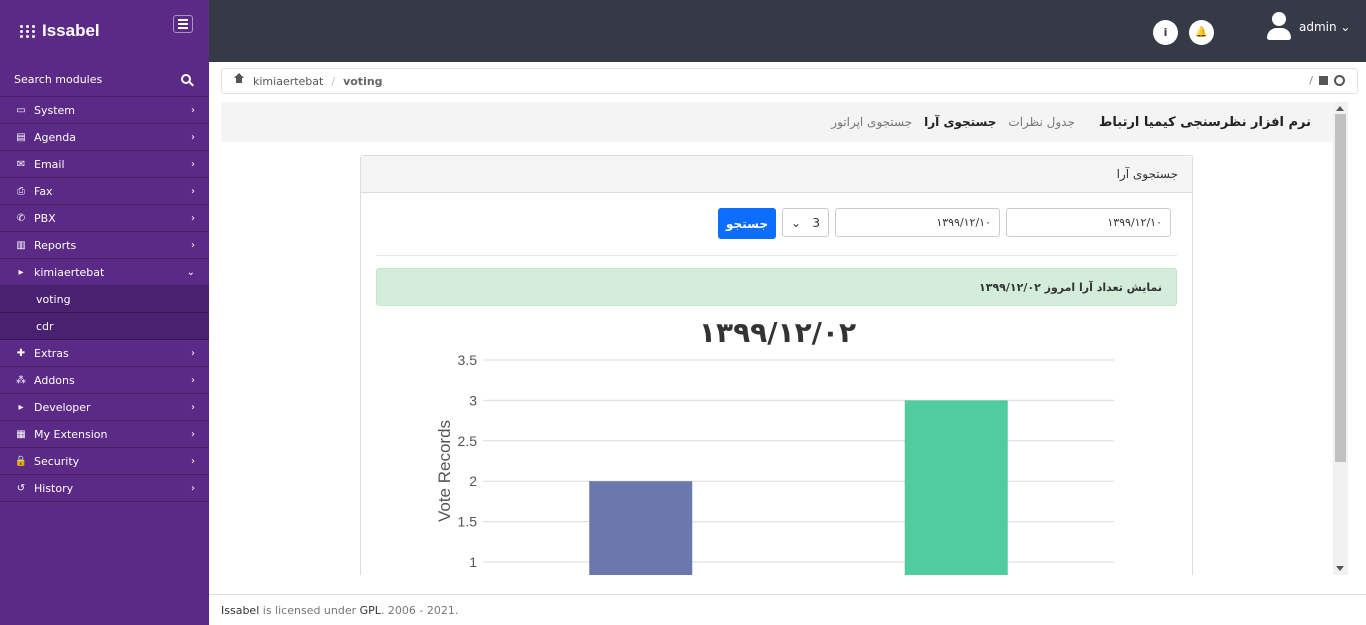  Describe the element at coordinates (363, 81) in the screenshot. I see `breadcrumb-current: voting` at that location.